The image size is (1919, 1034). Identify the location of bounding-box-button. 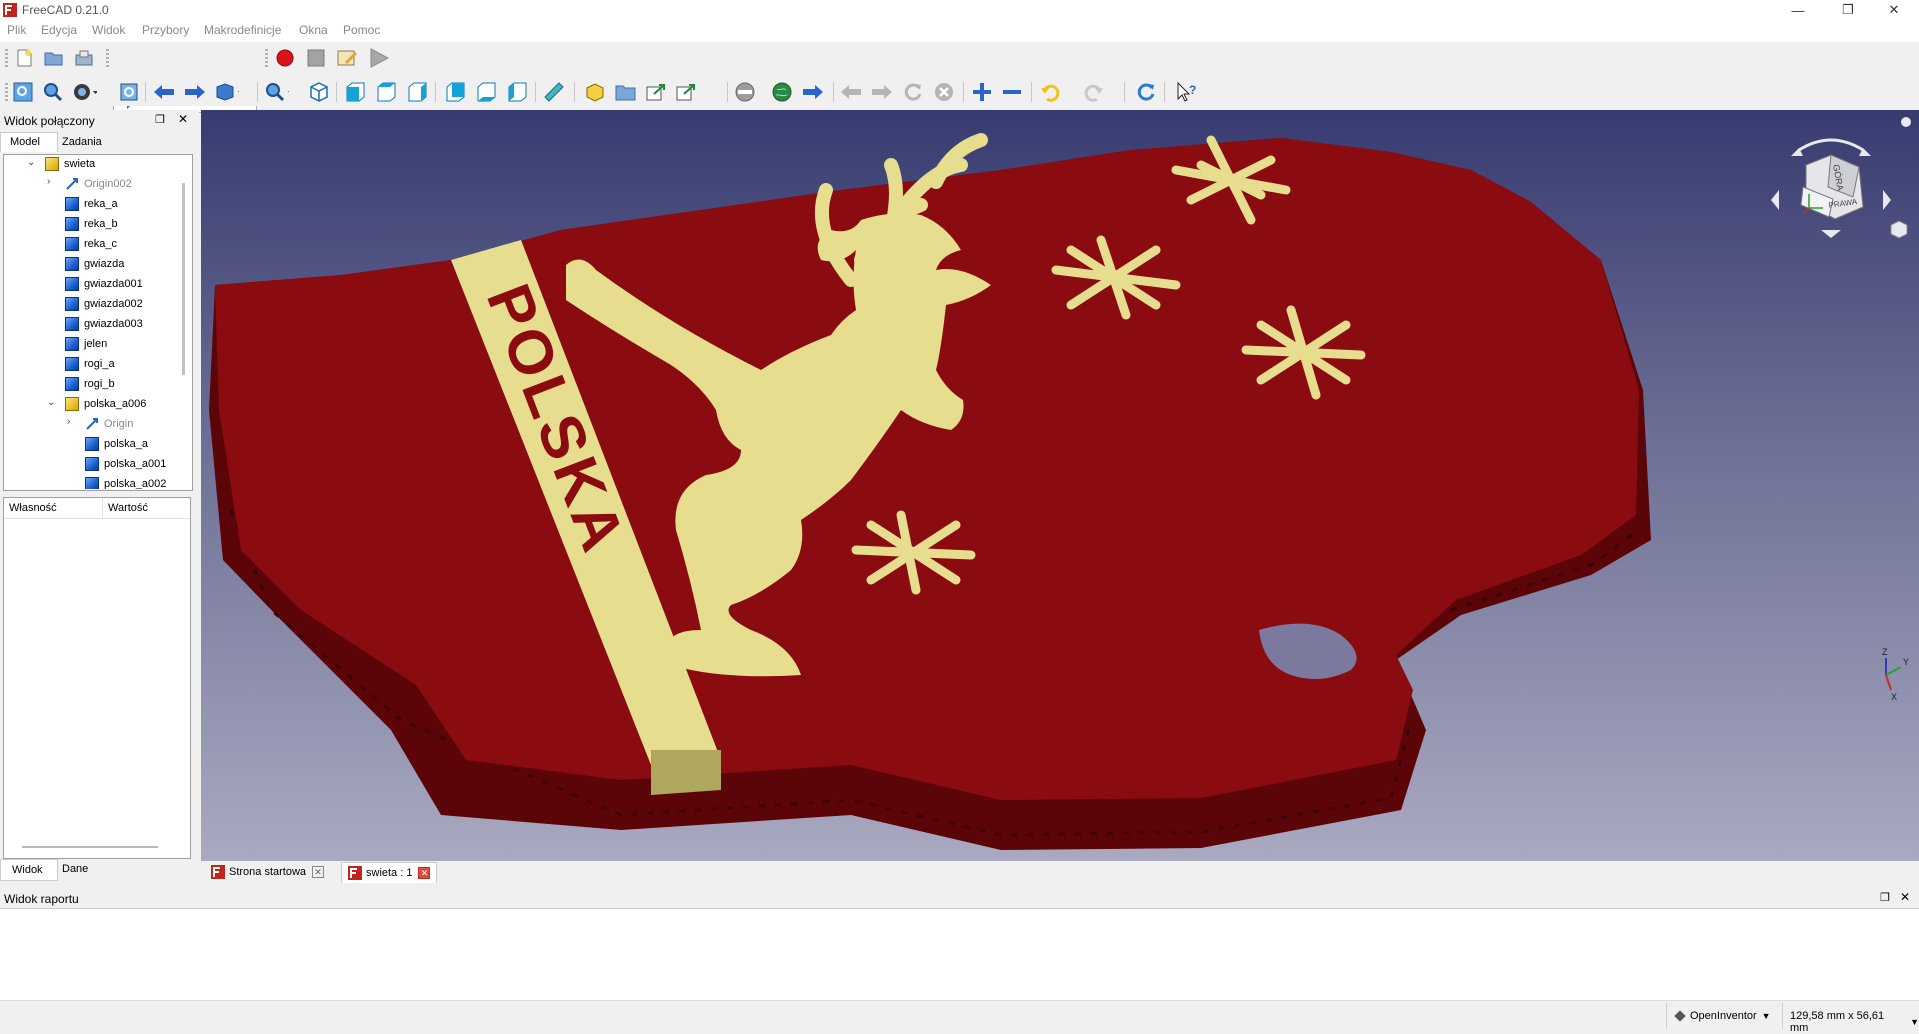
(129, 92).